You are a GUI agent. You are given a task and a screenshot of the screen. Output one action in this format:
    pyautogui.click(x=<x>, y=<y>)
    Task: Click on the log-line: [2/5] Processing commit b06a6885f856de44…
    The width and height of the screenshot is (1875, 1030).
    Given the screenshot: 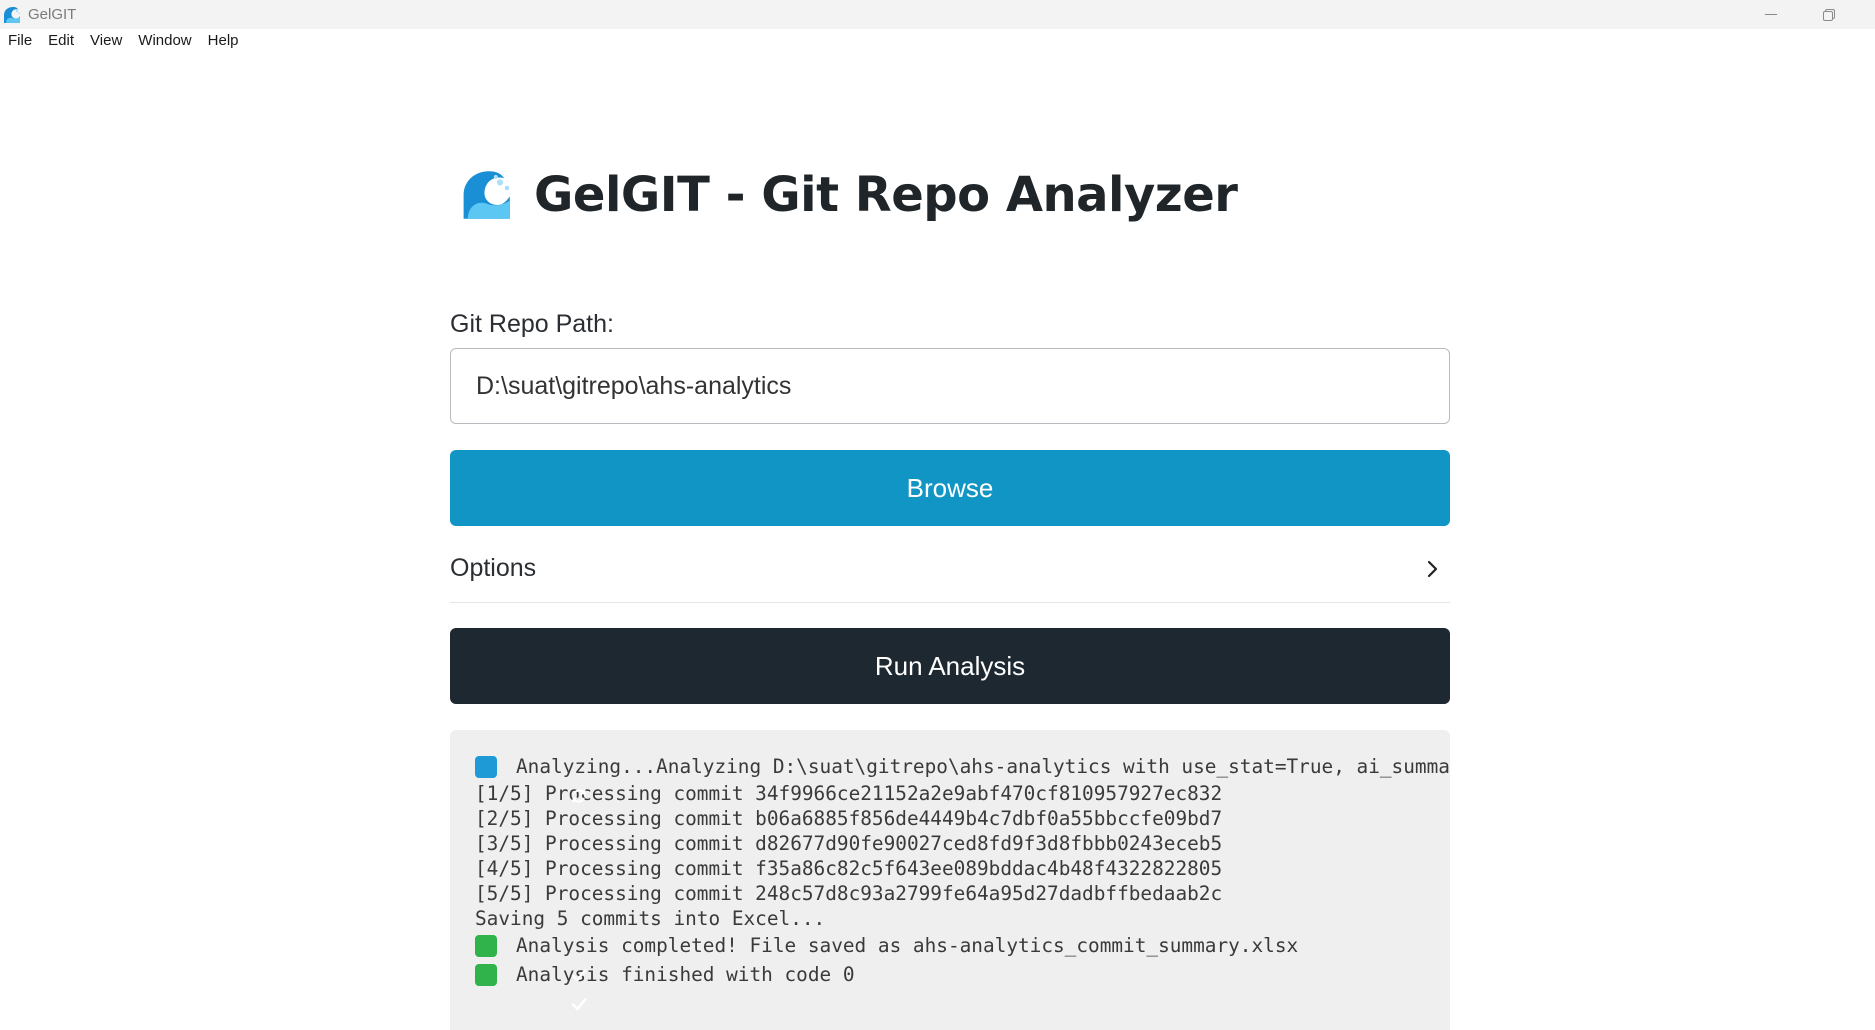 What is the action you would take?
    pyautogui.click(x=849, y=818)
    